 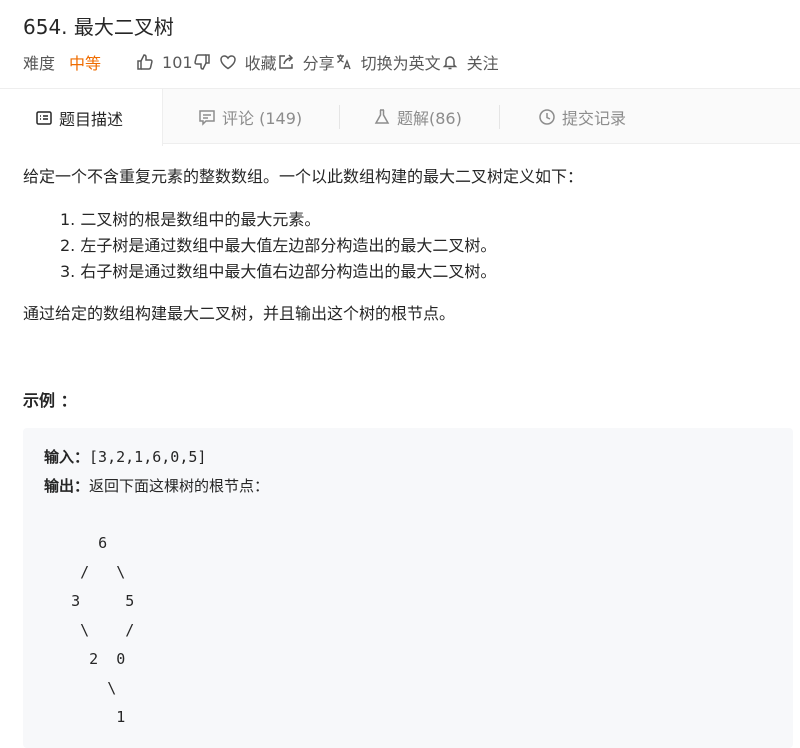 What do you see at coordinates (98, 27) in the screenshot?
I see `problem-title: 654. 最大二叉树` at bounding box center [98, 27].